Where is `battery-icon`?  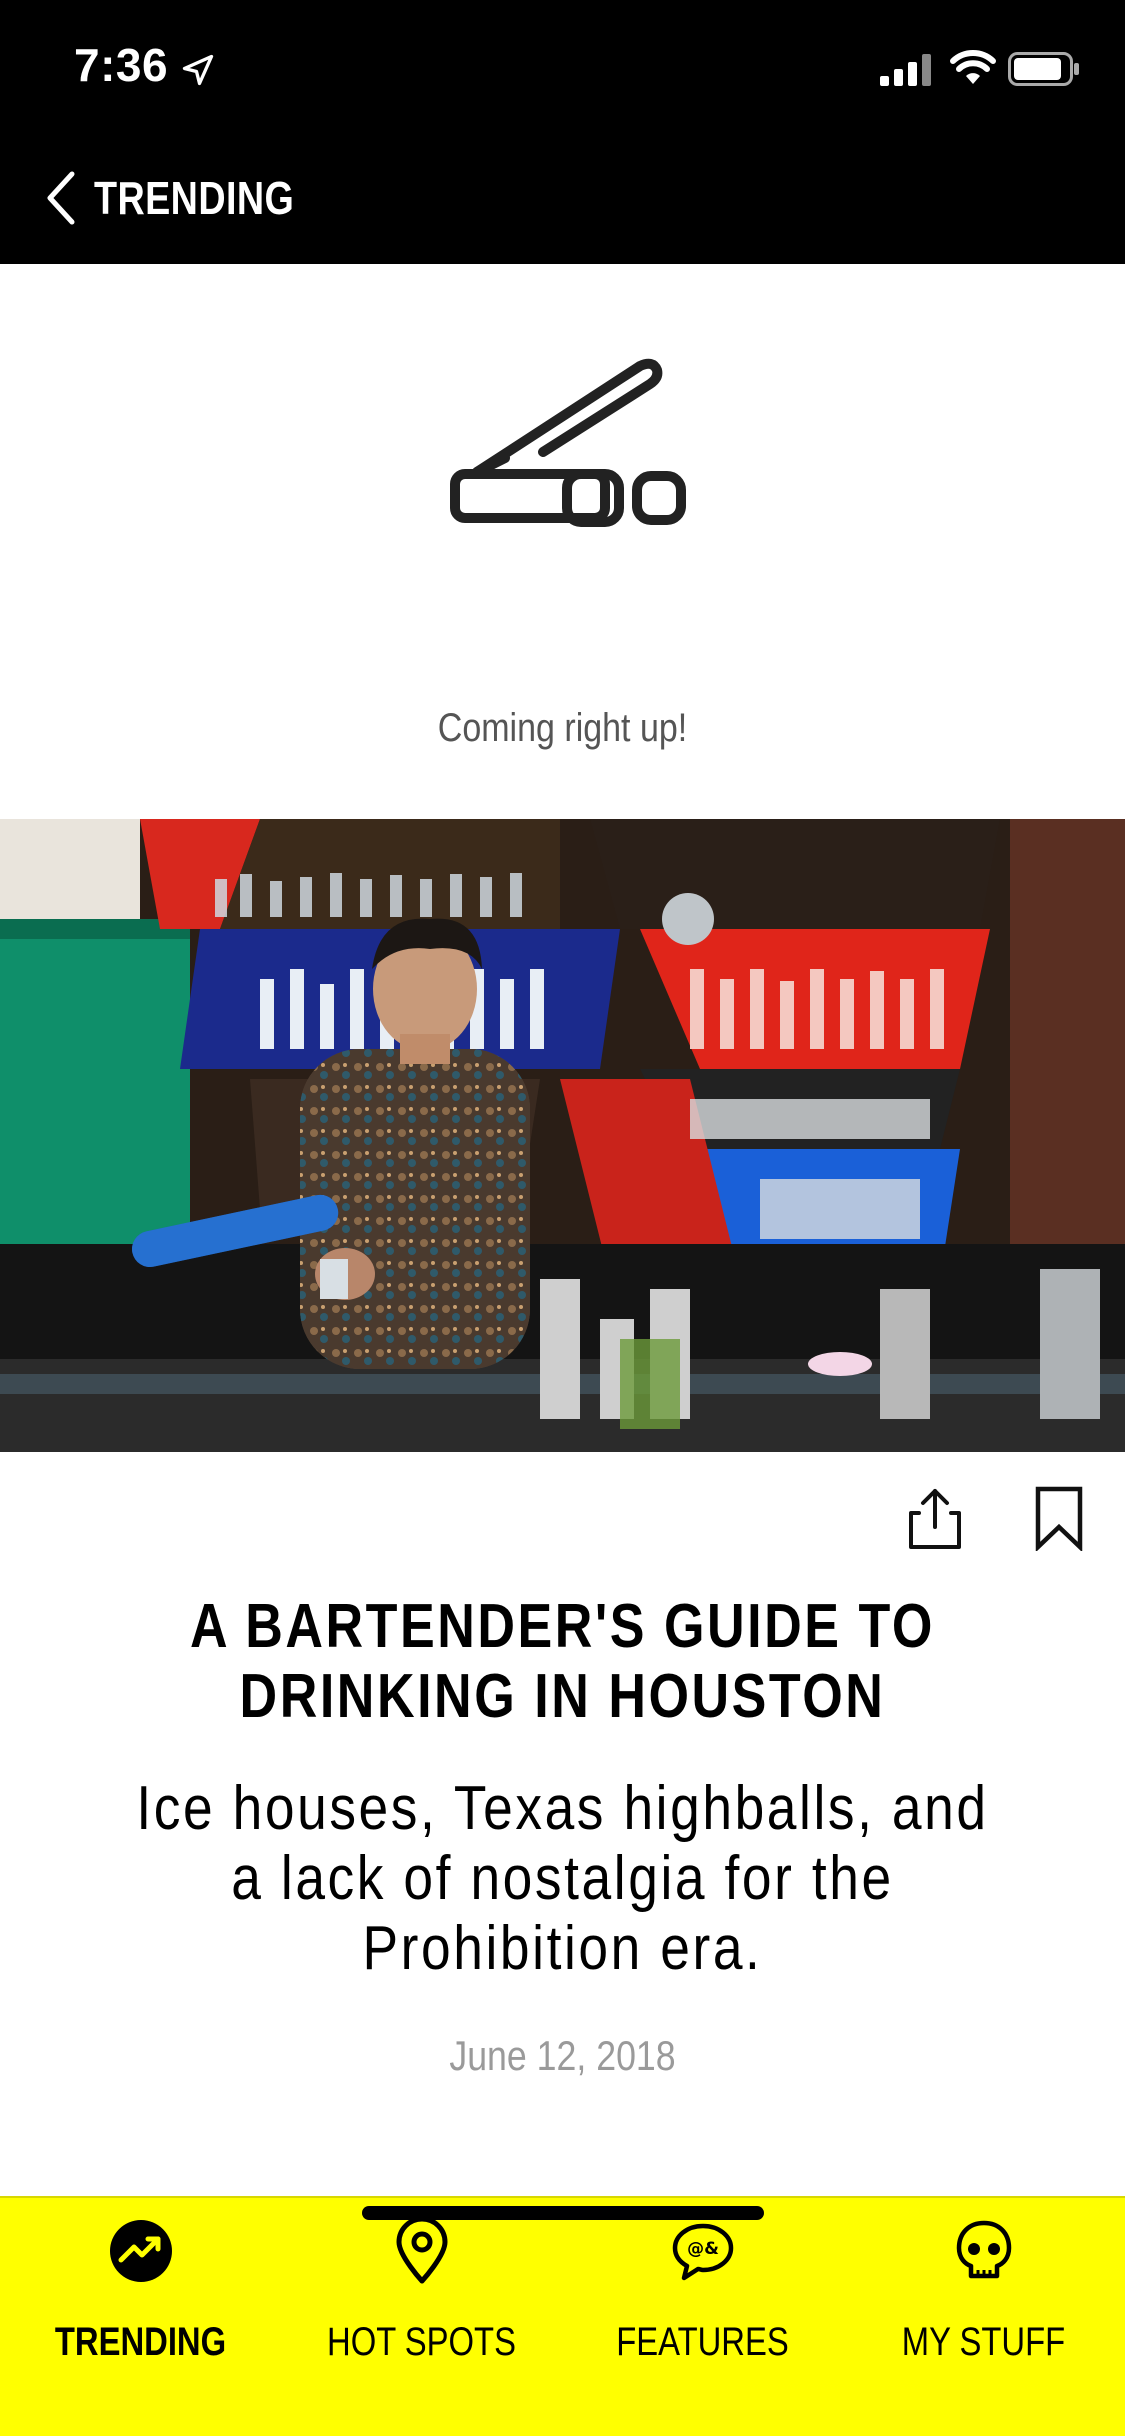 battery-icon is located at coordinates (1043, 69).